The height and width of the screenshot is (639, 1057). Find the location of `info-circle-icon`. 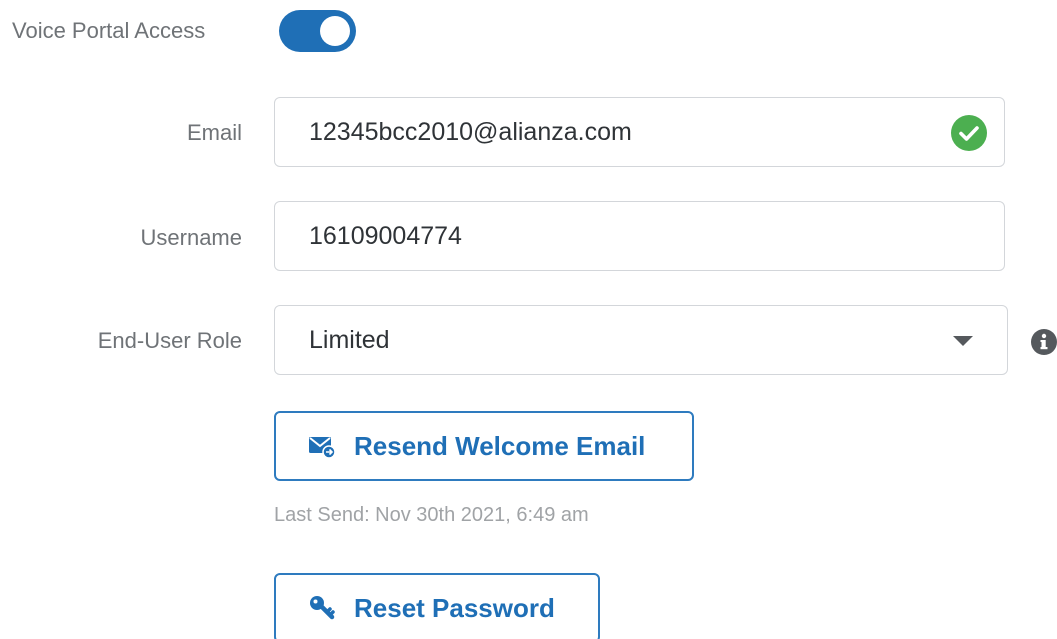

info-circle-icon is located at coordinates (1044, 342).